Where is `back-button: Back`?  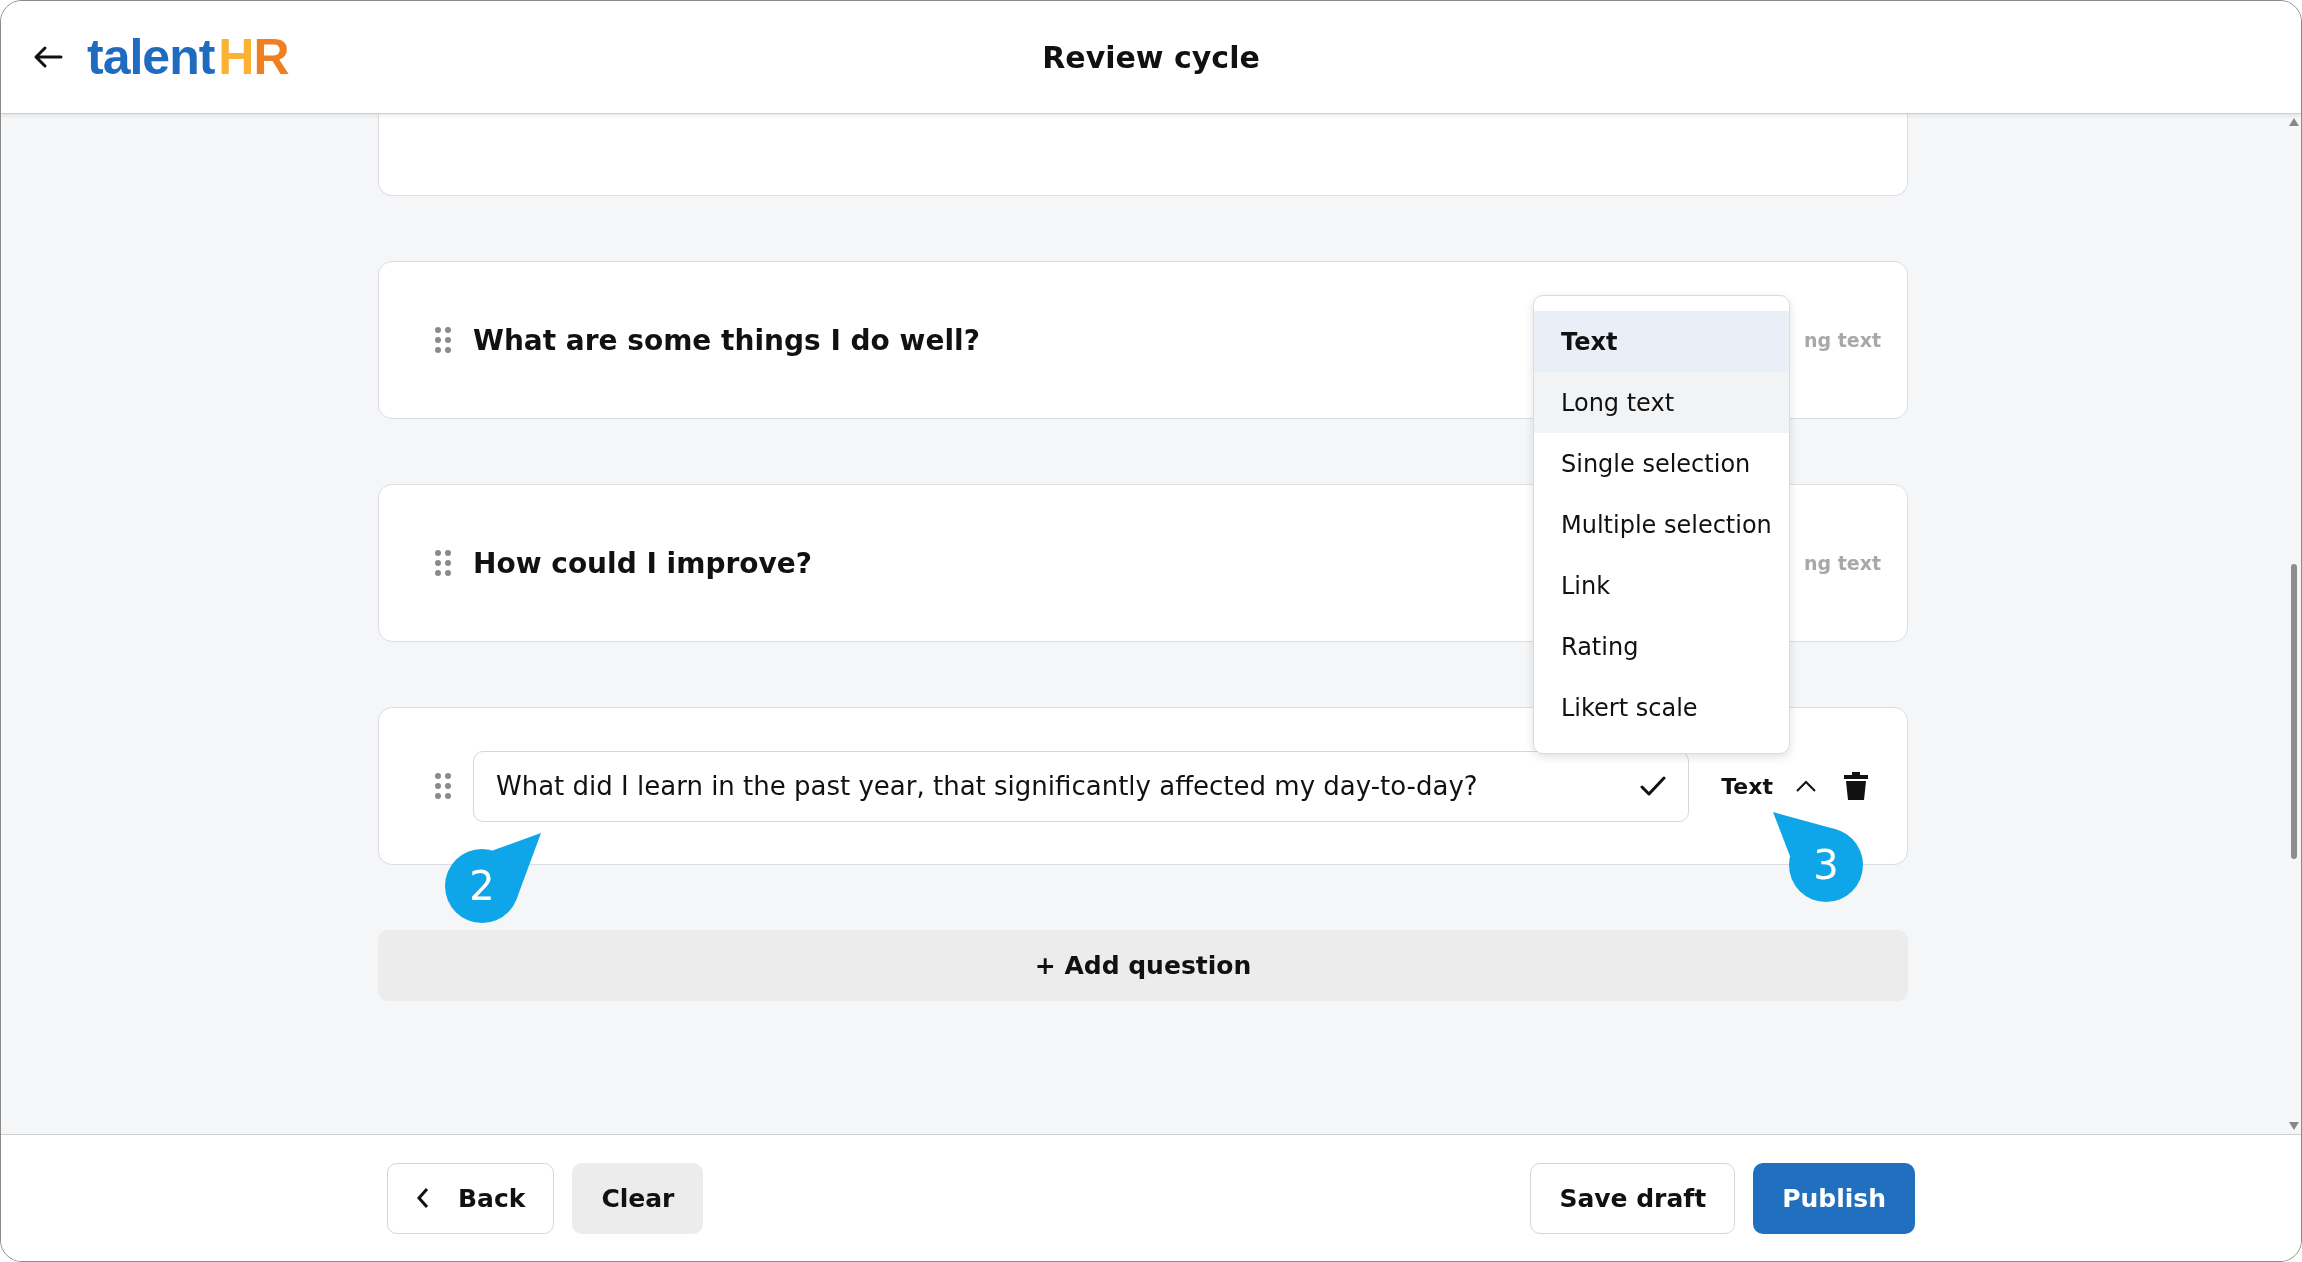 back-button: Back is located at coordinates (471, 1198).